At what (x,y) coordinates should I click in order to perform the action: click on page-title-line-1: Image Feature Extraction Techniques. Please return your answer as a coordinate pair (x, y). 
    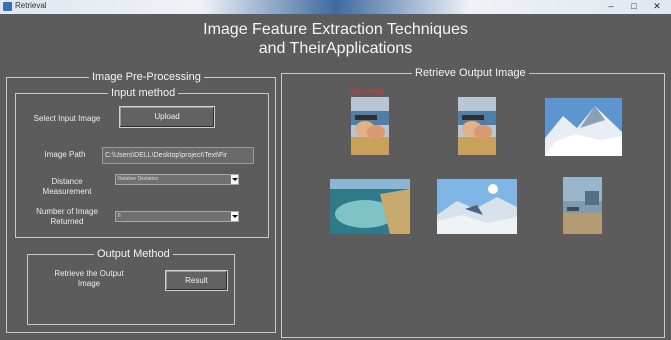
    Looking at the image, I should click on (335, 29).